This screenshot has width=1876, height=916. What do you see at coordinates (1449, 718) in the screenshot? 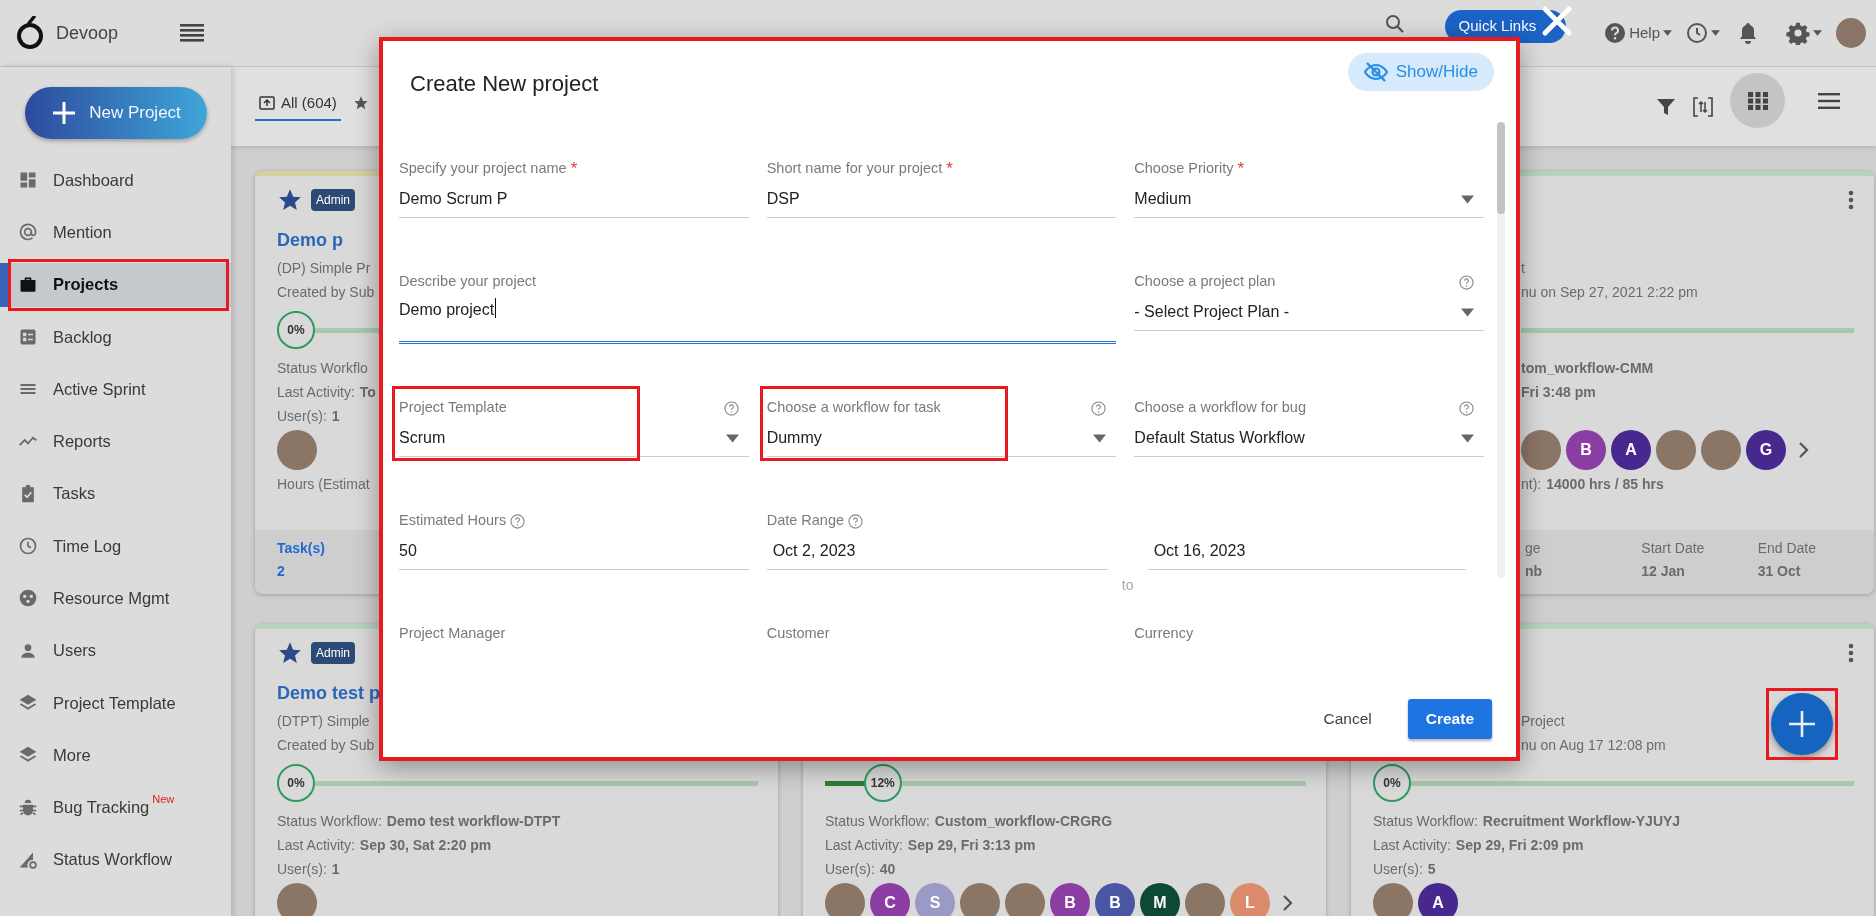
I see `create-button: Create` at bounding box center [1449, 718].